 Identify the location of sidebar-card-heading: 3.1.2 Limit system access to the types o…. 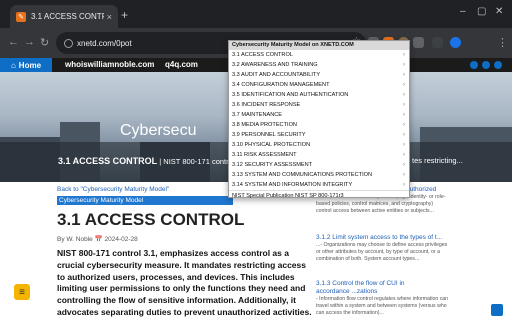
(383, 238).